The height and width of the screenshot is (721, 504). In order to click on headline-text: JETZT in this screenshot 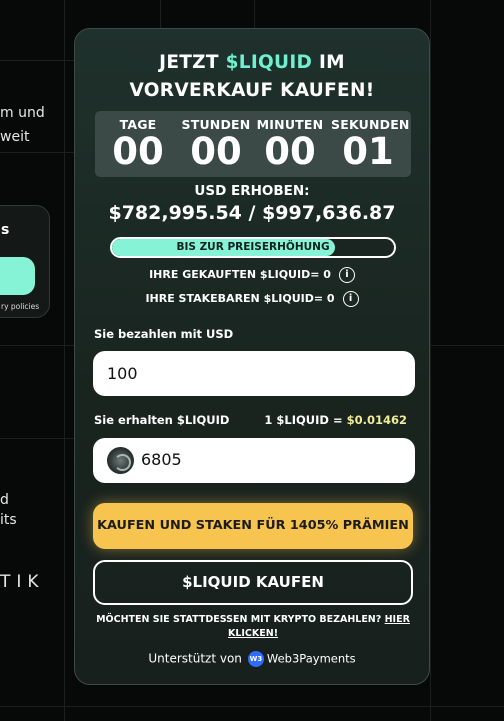, I will do `click(192, 62)`.